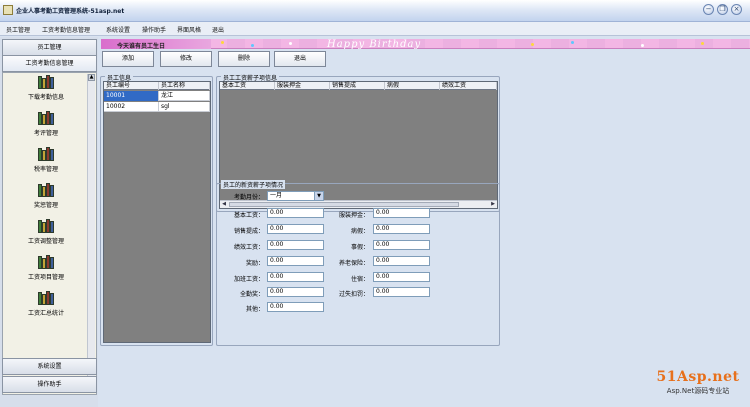 The width and height of the screenshot is (750, 407). What do you see at coordinates (91, 77) in the screenshot?
I see `scroll-up-icon: ▲` at bounding box center [91, 77].